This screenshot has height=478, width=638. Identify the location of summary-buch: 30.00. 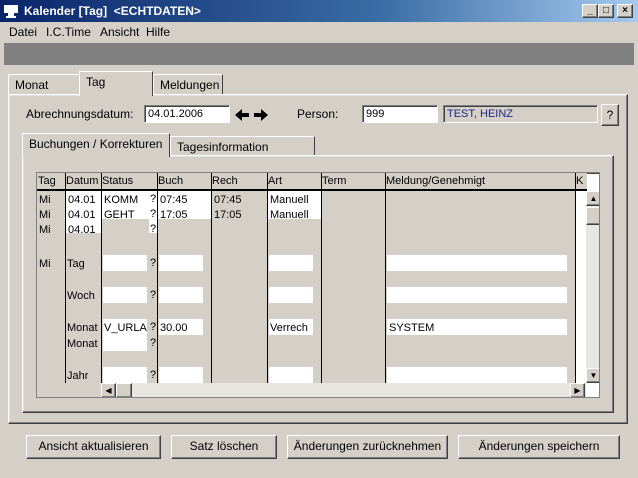
(174, 328).